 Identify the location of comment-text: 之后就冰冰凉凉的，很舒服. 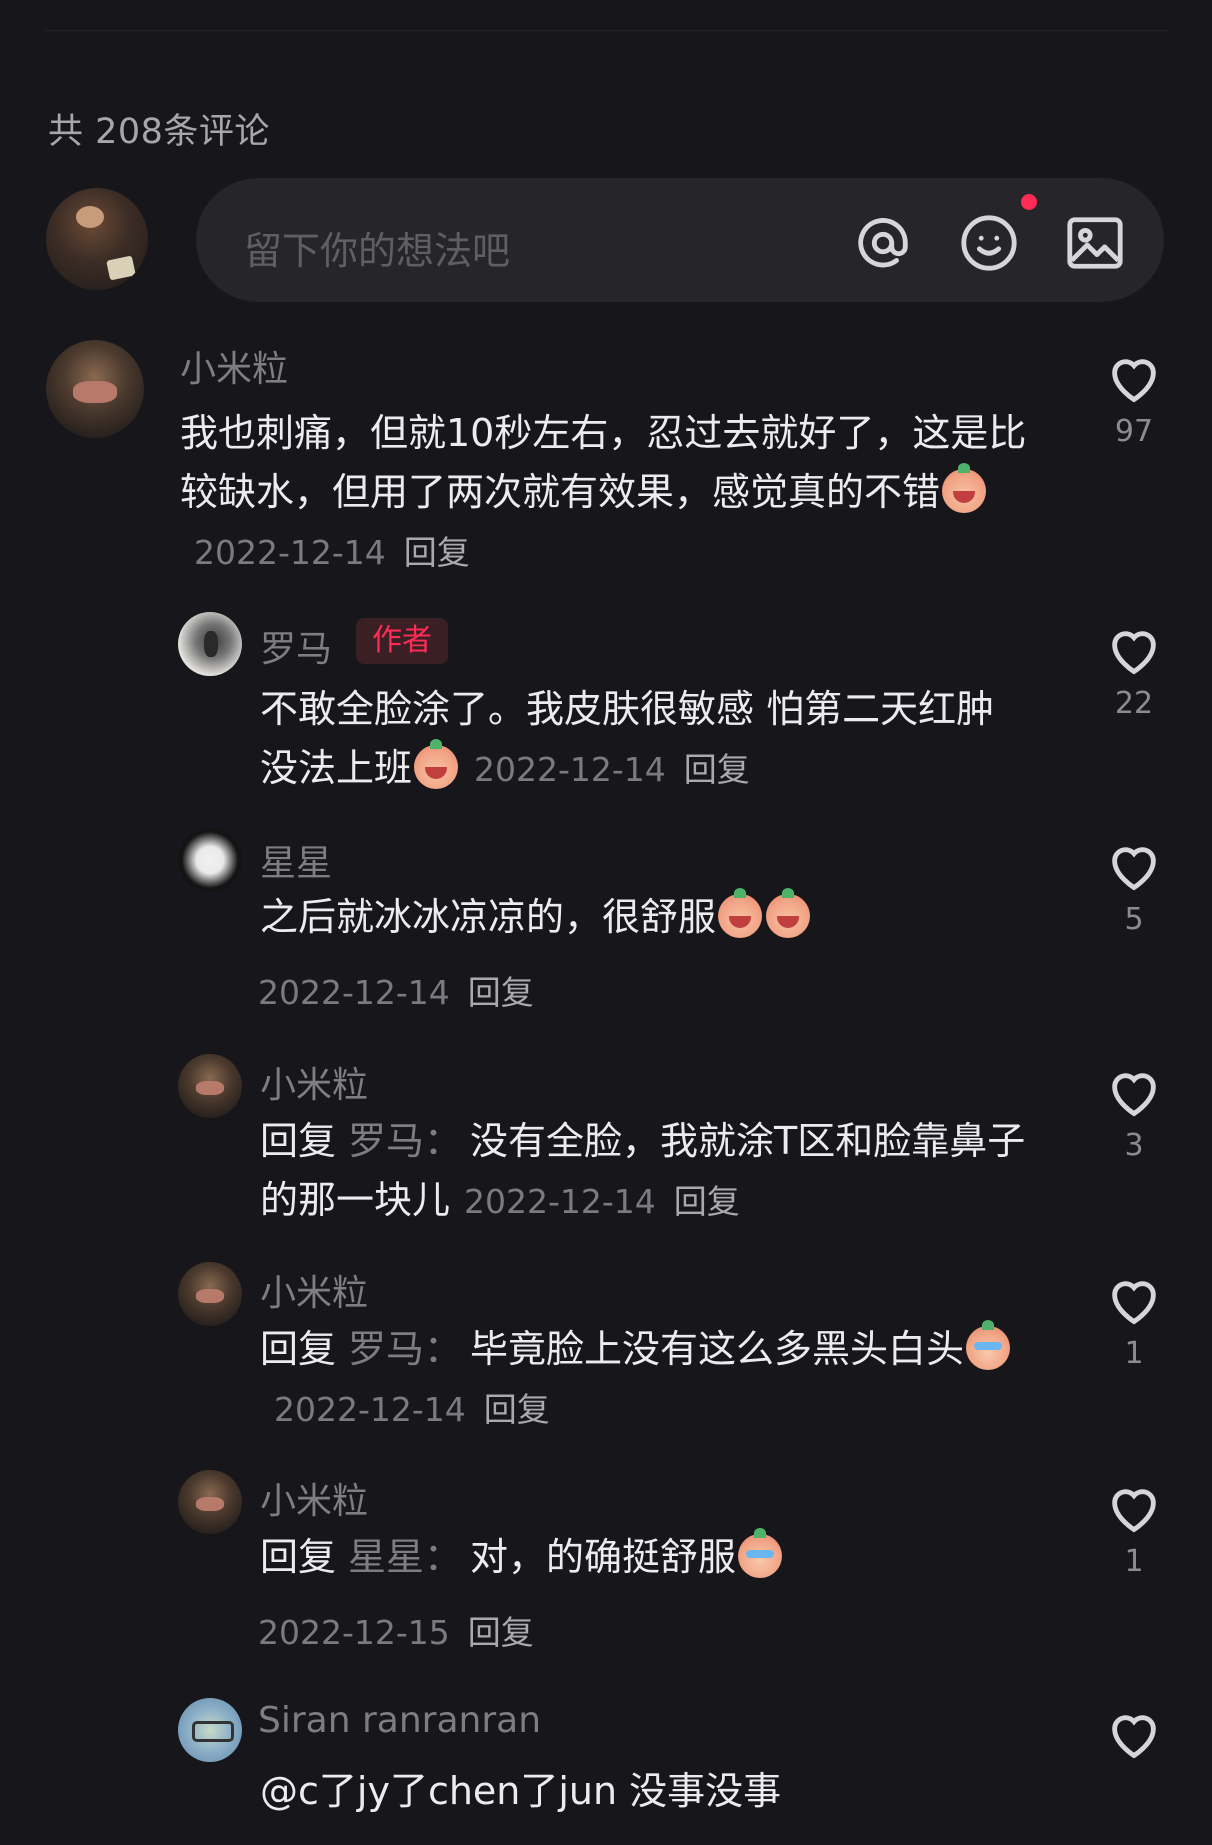
(645, 917).